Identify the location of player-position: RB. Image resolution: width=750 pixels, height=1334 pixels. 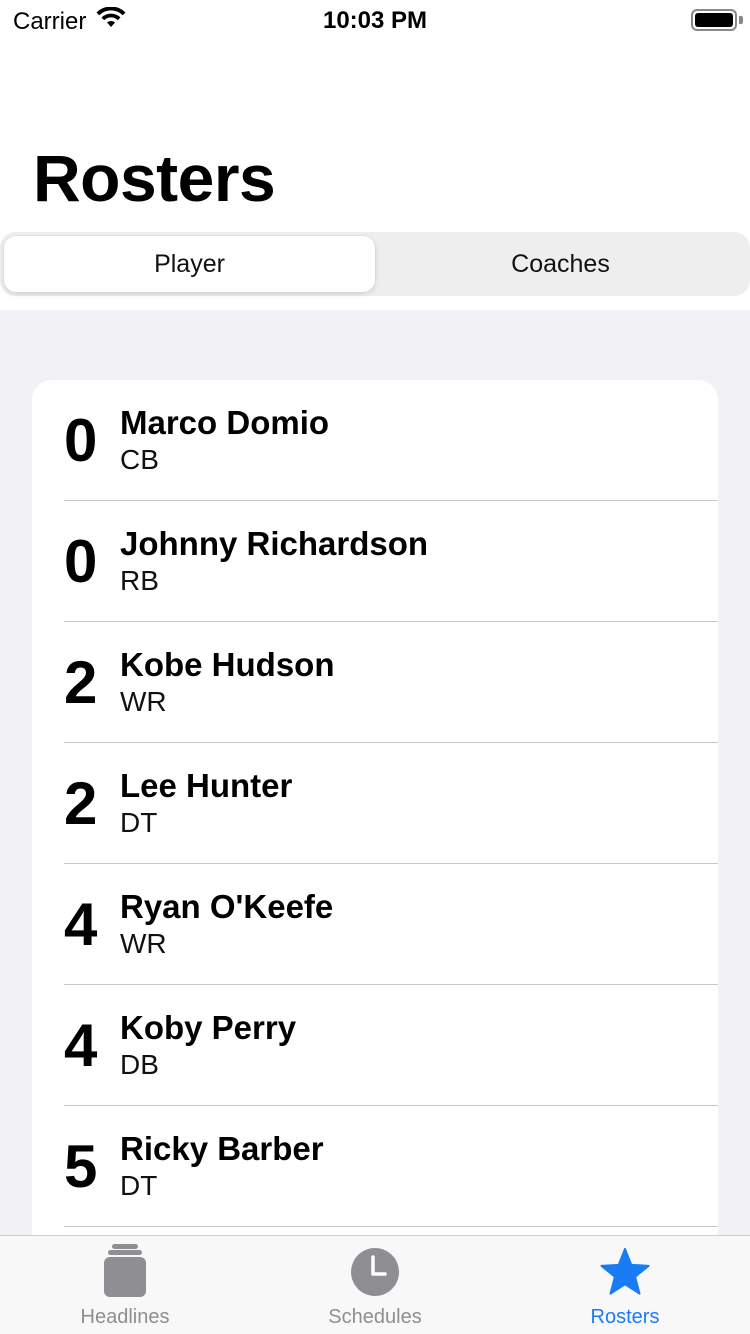
(139, 580).